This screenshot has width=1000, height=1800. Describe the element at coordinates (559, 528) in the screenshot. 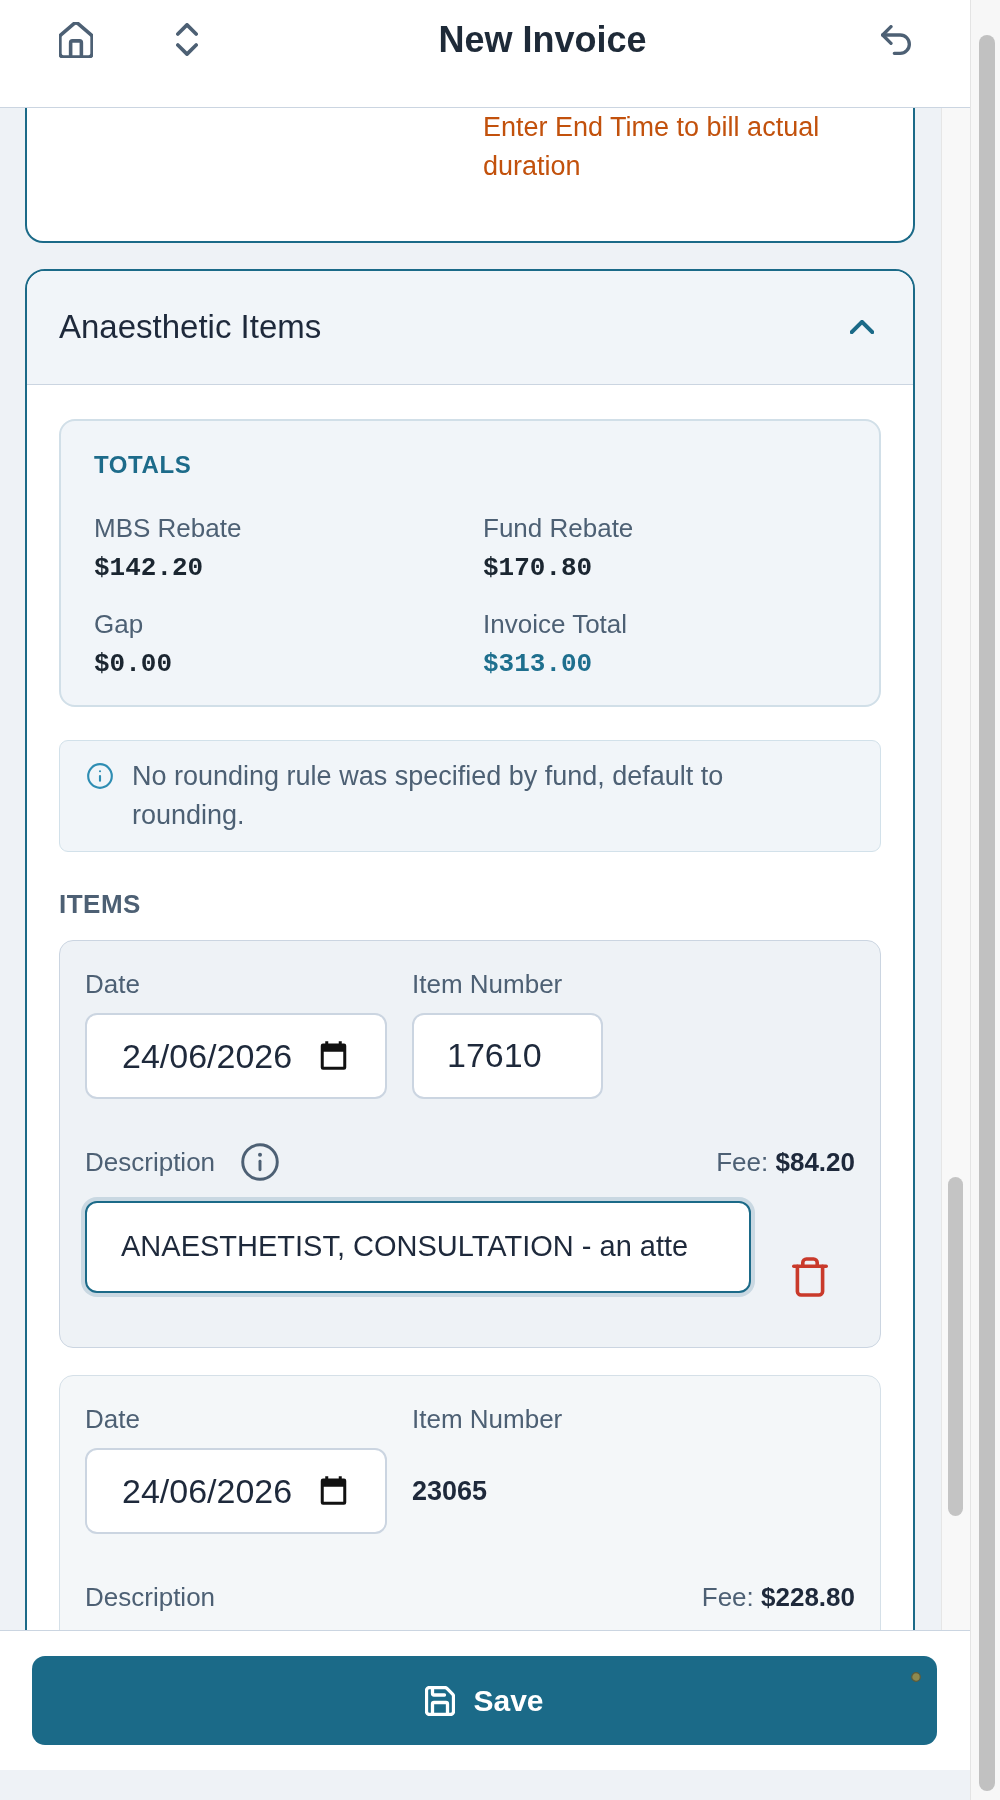

I see `total-label: Fund Rebate` at that location.